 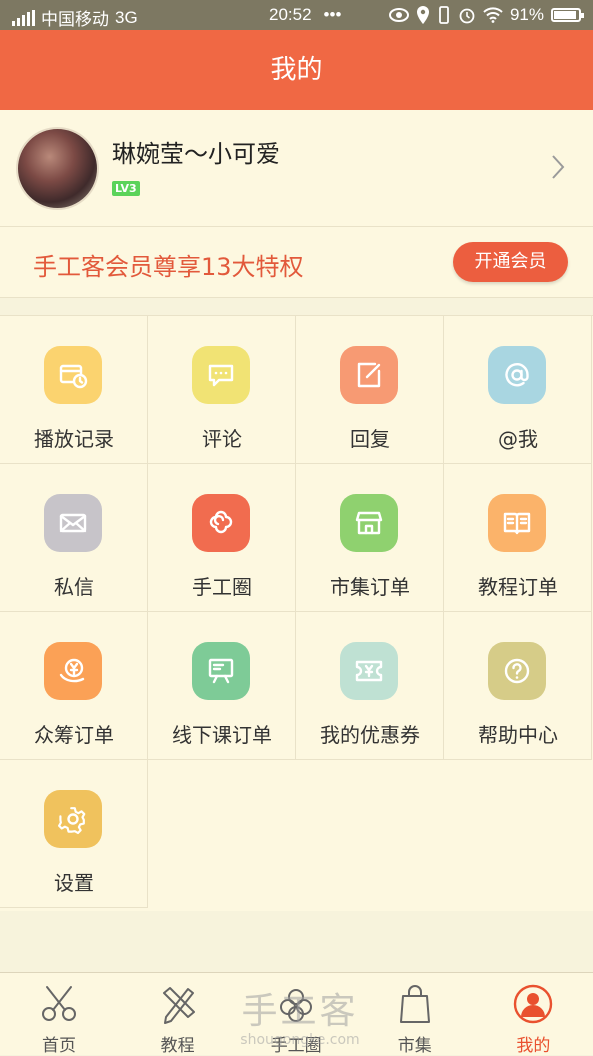 I want to click on menu-item: 市集订单, so click(x=370, y=538).